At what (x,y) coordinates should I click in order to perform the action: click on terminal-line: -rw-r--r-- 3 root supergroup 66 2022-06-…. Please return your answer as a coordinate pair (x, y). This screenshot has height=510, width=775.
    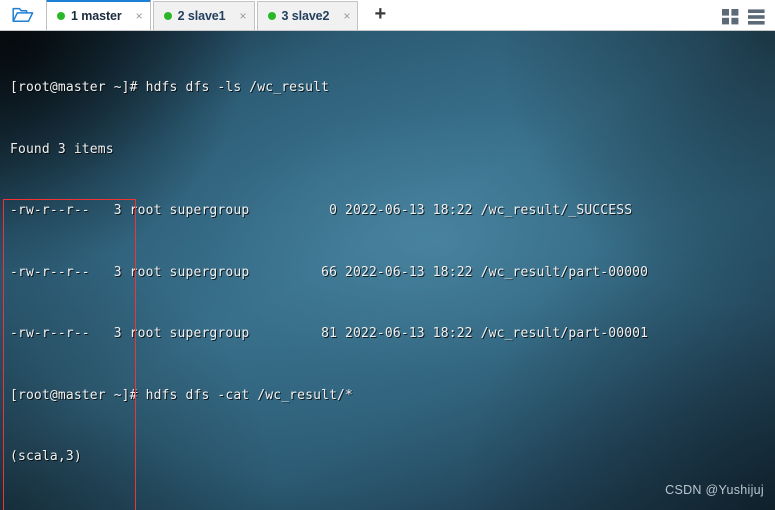
    Looking at the image, I should click on (329, 272).